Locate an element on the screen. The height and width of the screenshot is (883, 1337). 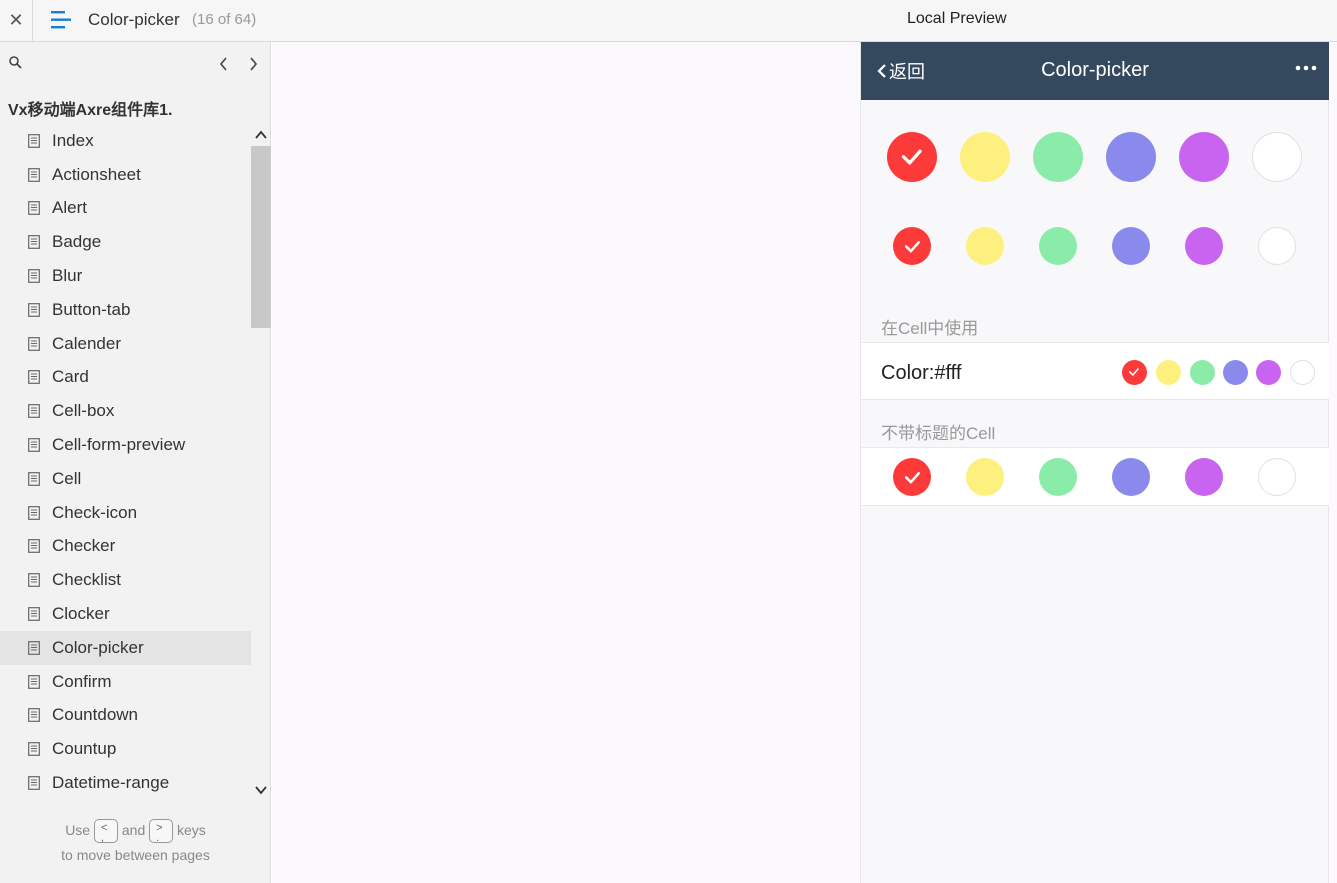
cell-title: Color:#fff is located at coordinates (921, 373).